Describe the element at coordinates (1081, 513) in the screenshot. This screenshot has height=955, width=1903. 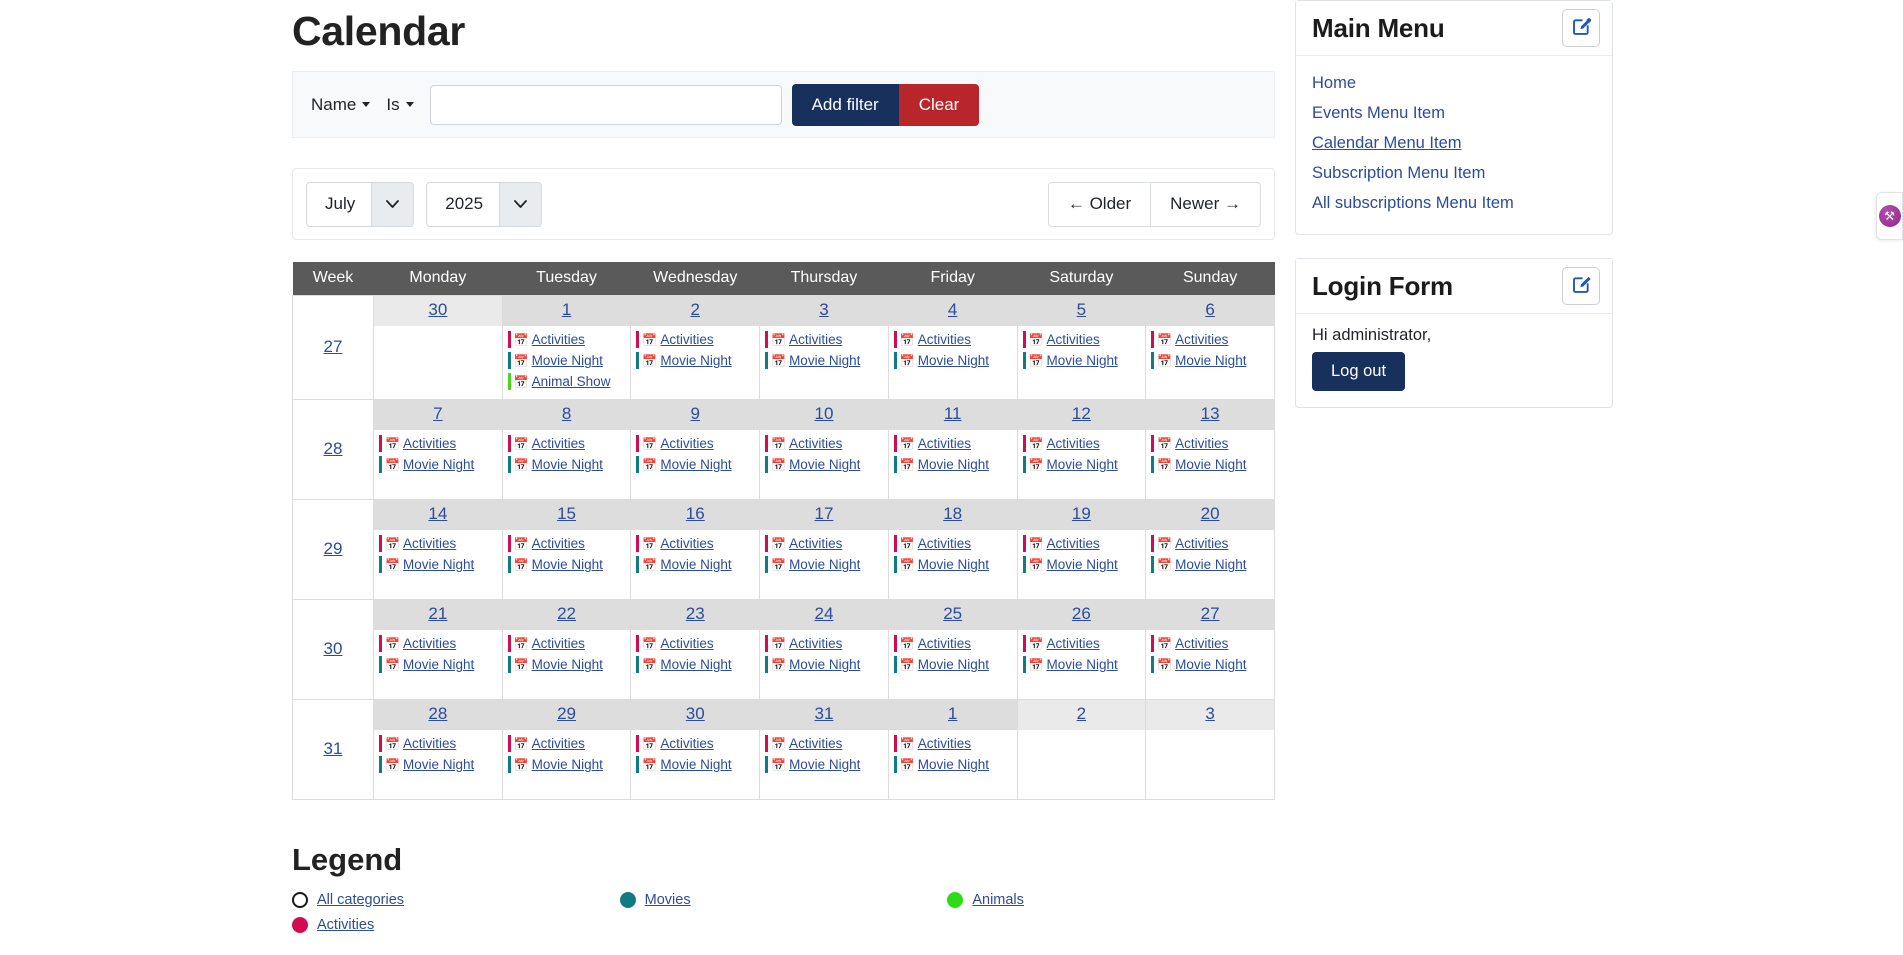
I see `day-number-link: 19` at that location.